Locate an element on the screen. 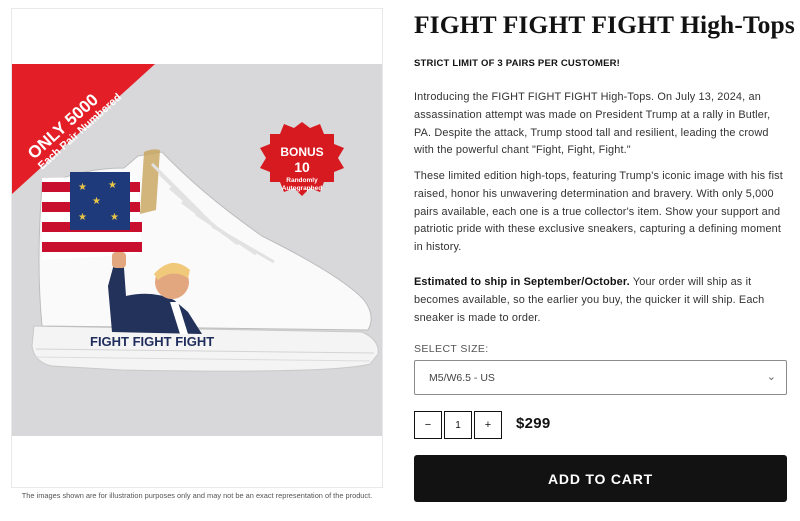 The image size is (800, 521). size-label: SELECT SIZE: is located at coordinates (451, 349).